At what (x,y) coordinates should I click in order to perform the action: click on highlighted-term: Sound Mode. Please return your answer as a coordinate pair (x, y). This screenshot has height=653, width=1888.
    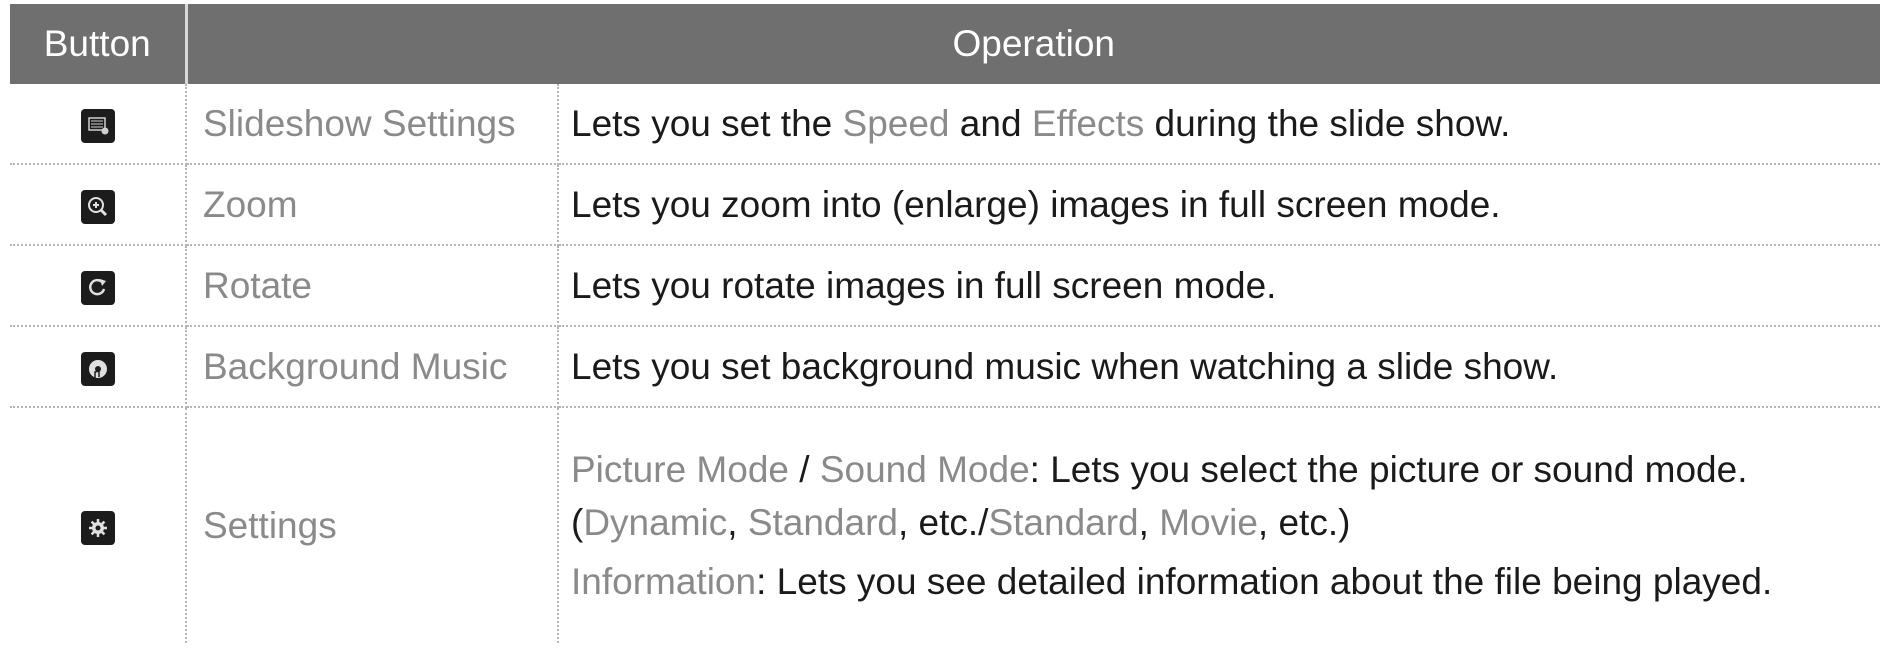
    Looking at the image, I should click on (924, 469).